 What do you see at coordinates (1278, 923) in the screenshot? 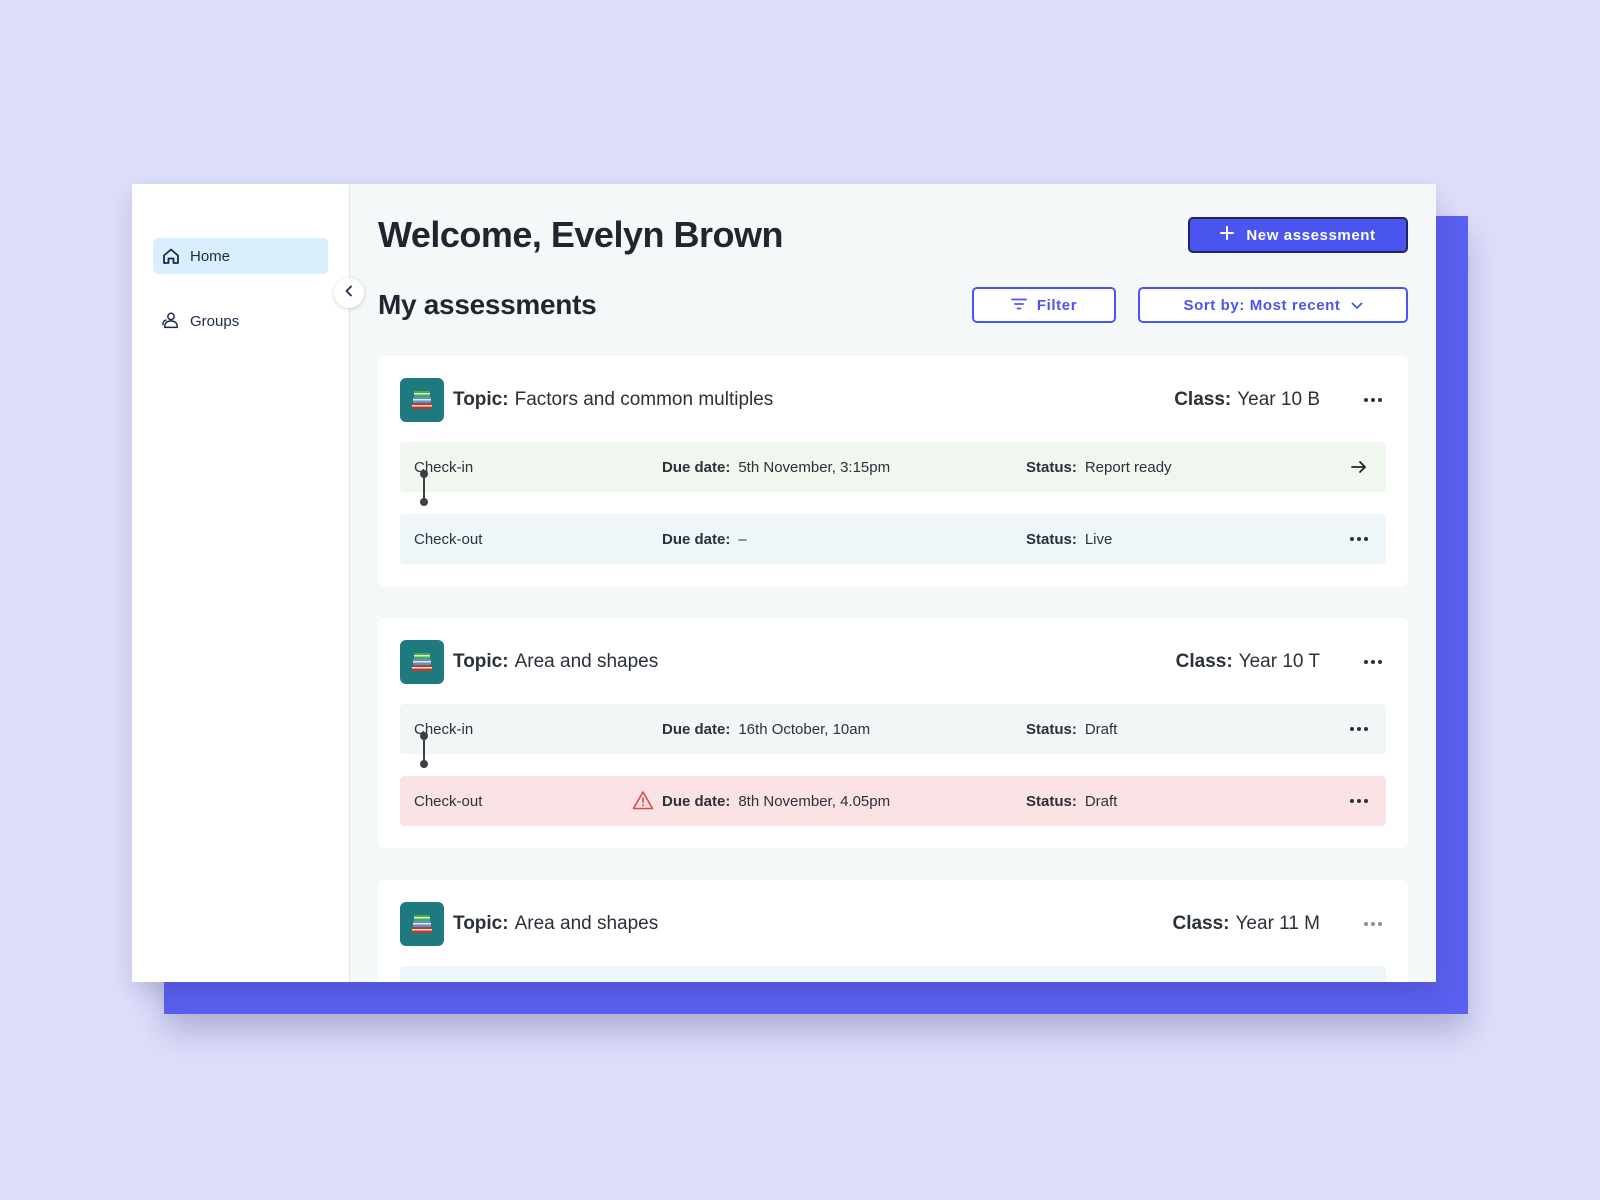
I see `class-value: Year 11 M` at bounding box center [1278, 923].